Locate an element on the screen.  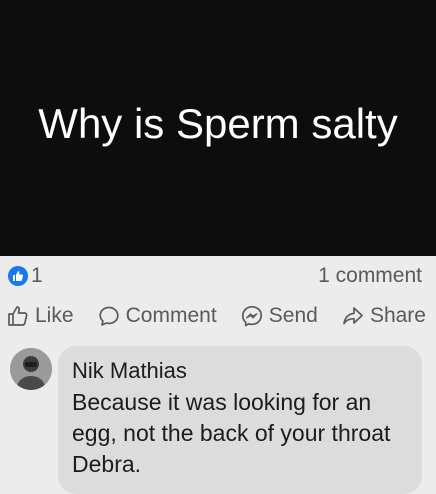
reaction-summary: 1 is located at coordinates (25, 276).